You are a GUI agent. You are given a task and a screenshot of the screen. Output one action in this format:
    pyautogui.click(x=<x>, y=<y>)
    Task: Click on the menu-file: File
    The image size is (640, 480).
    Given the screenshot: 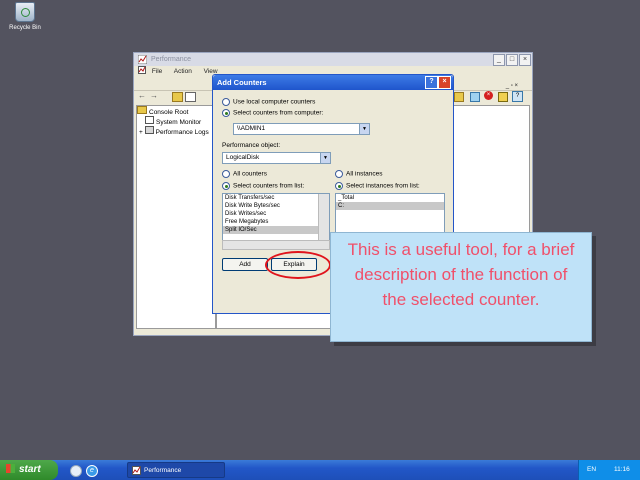 What is the action you would take?
    pyautogui.click(x=157, y=71)
    